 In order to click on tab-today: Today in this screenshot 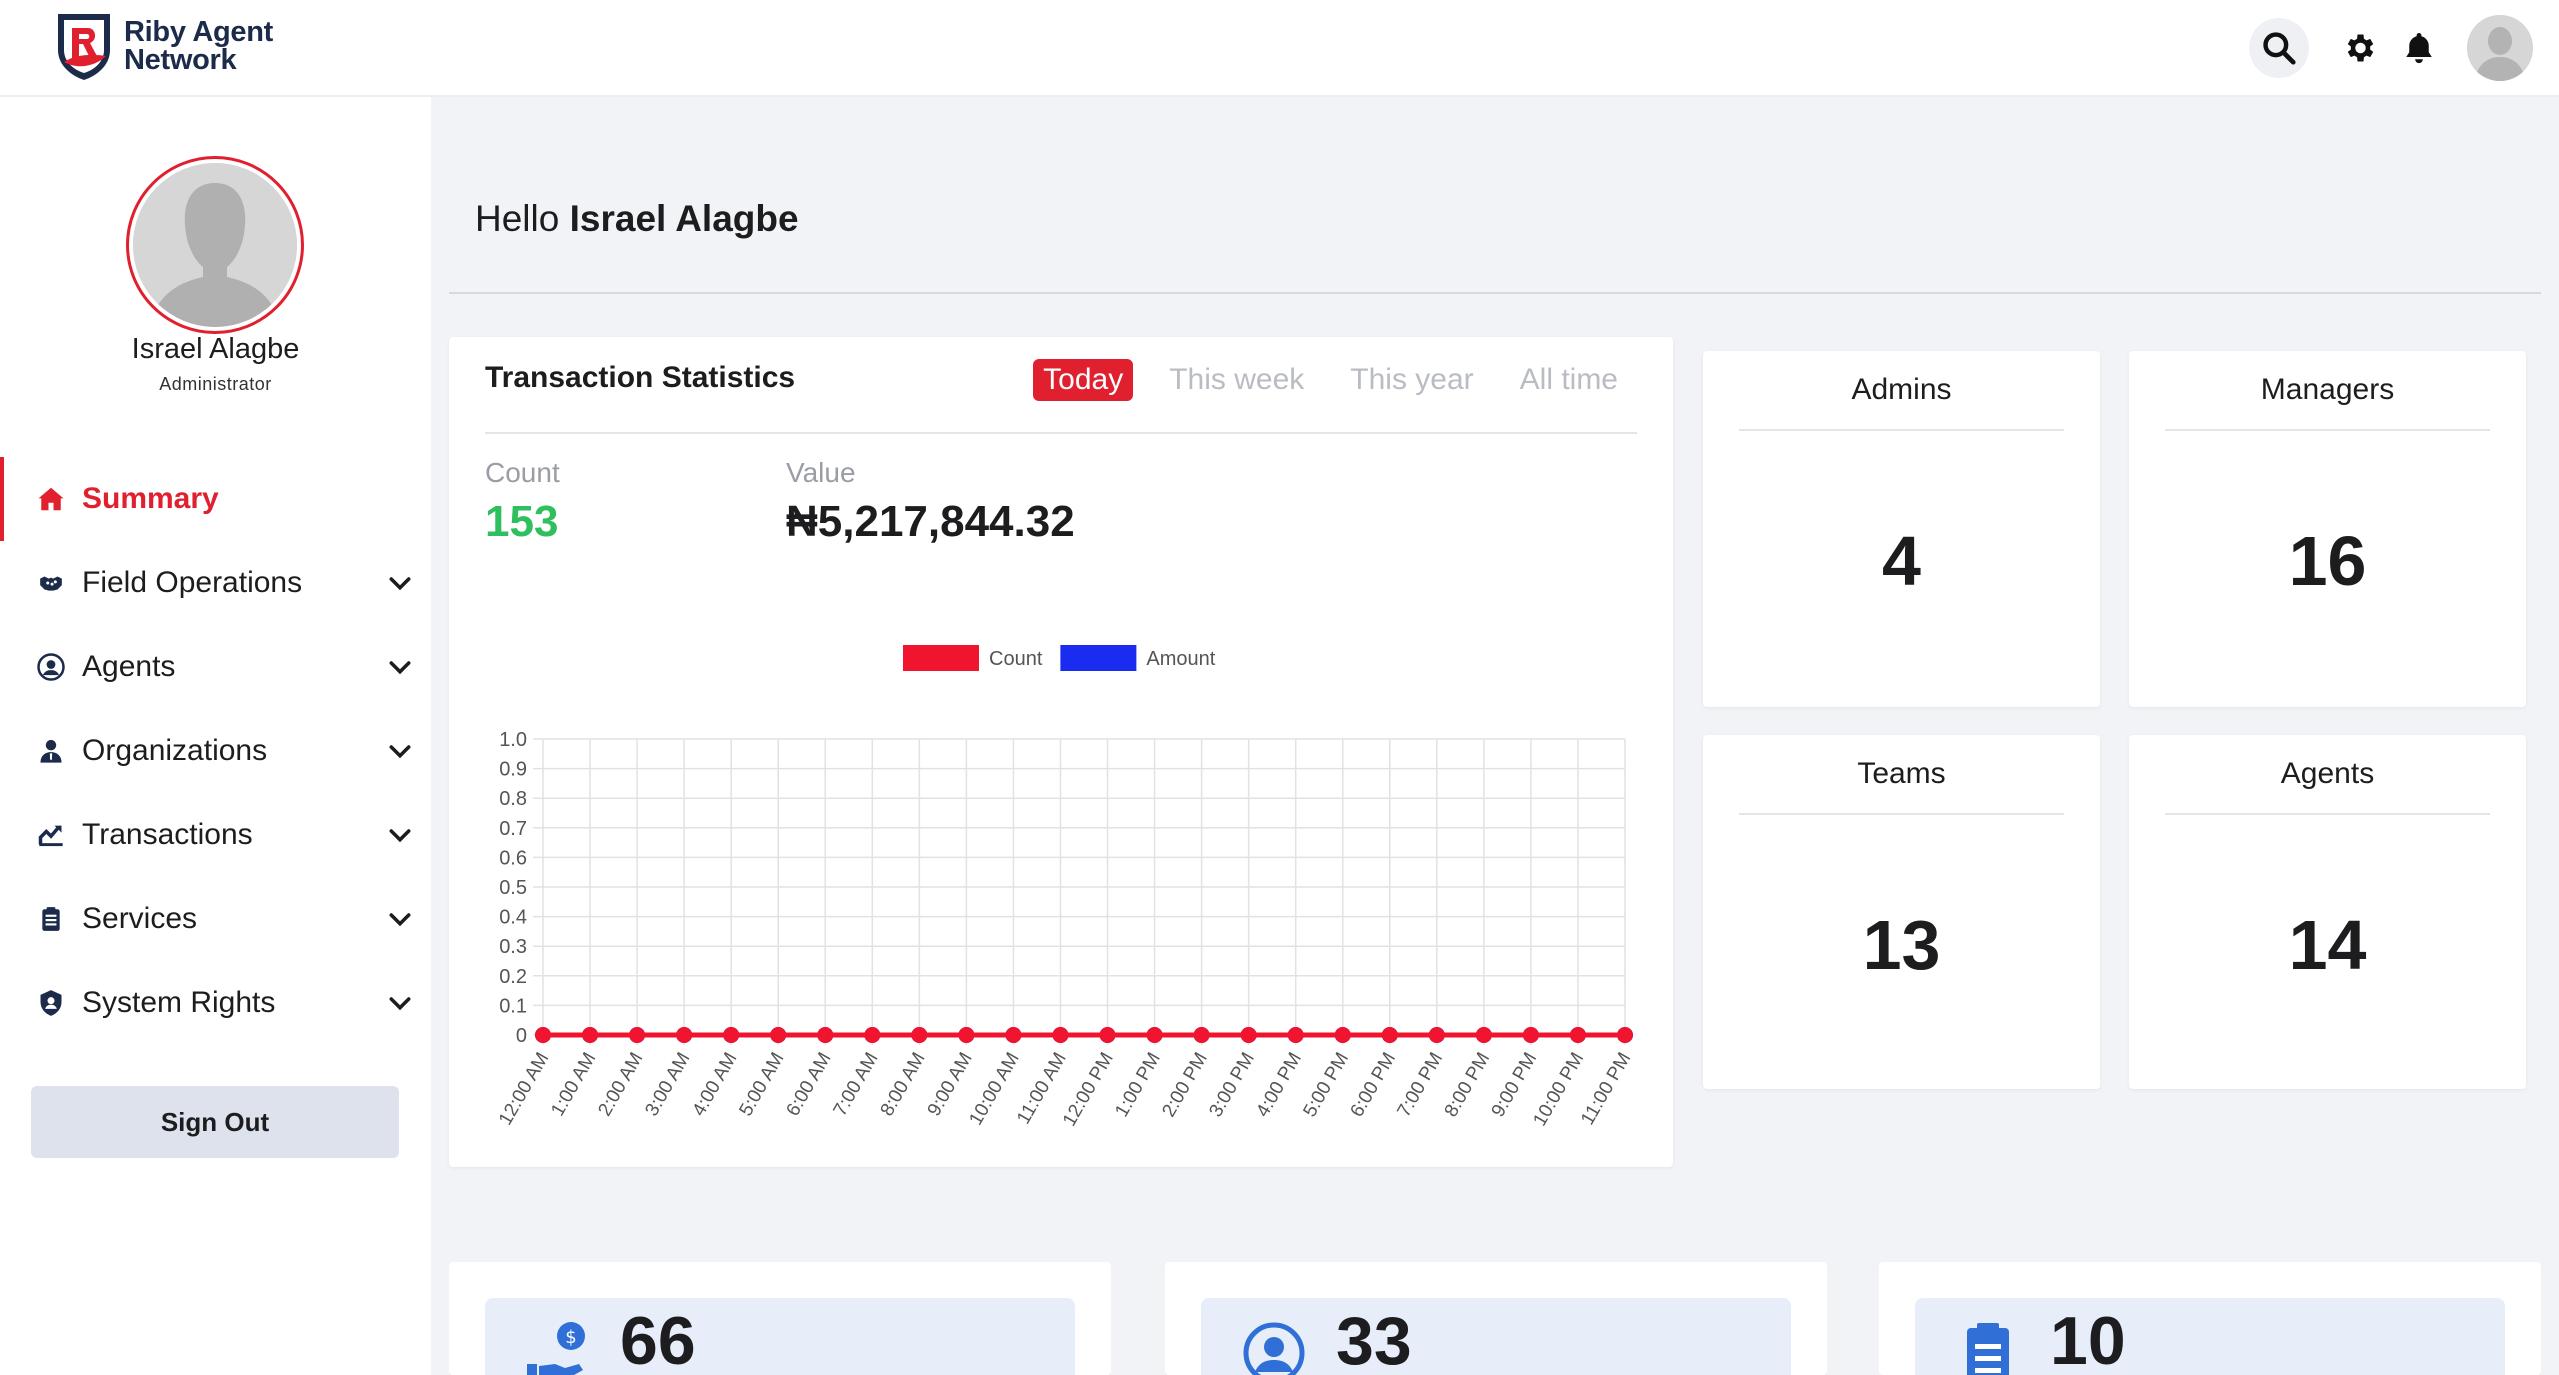, I will do `click(1083, 380)`.